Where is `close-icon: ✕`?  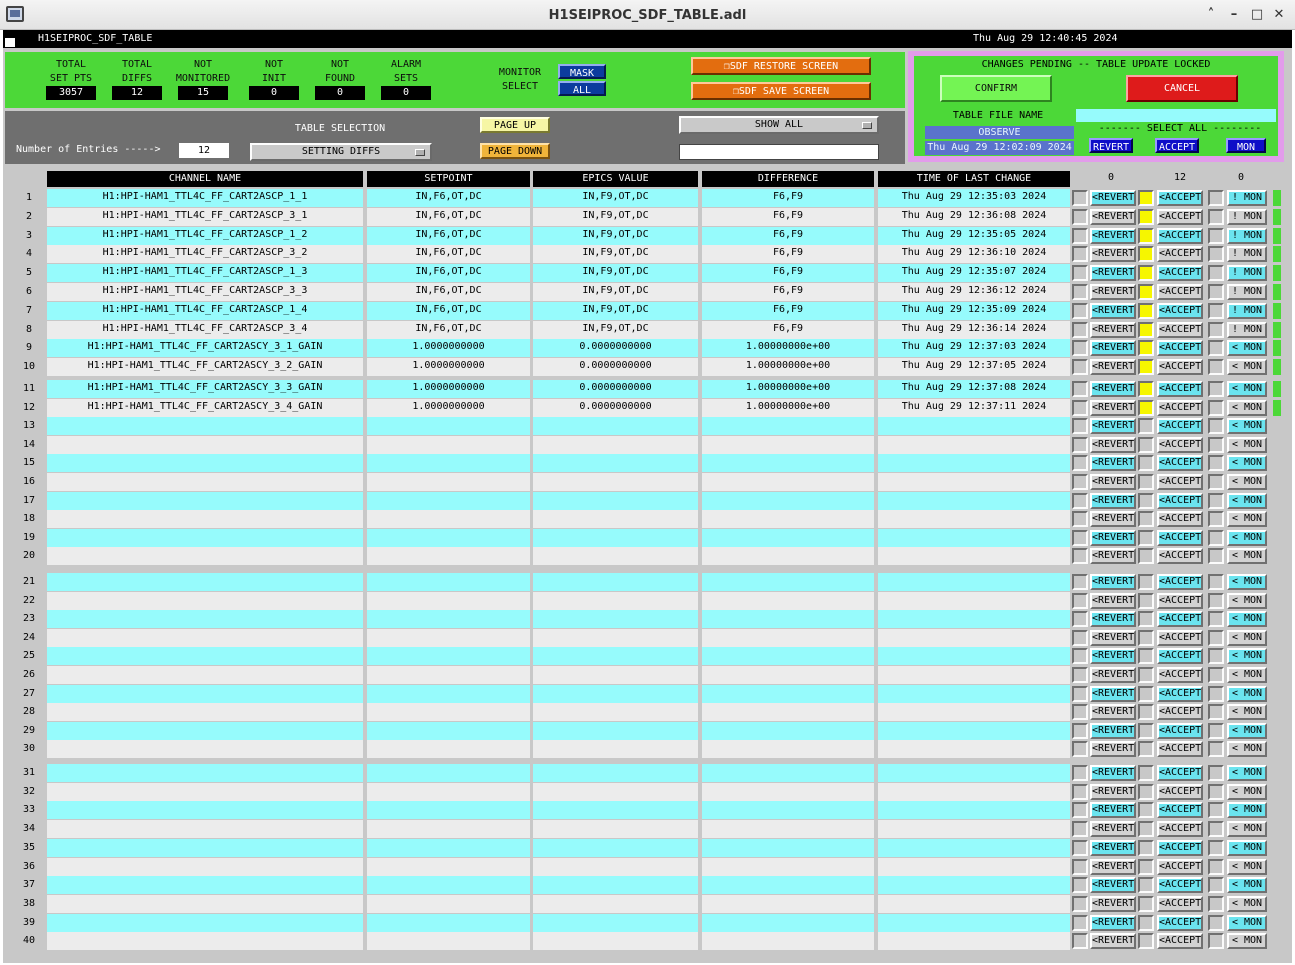
close-icon: ✕ is located at coordinates (1279, 15).